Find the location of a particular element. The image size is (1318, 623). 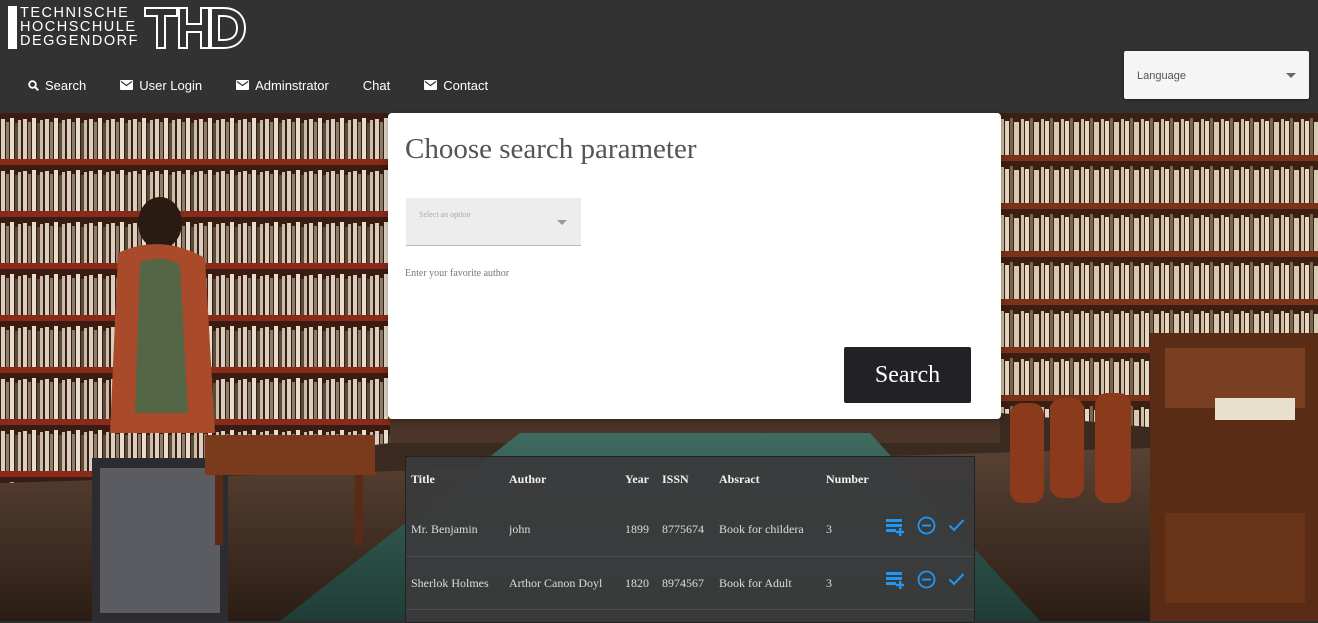

select-placeholder: Select an option is located at coordinates (445, 214).